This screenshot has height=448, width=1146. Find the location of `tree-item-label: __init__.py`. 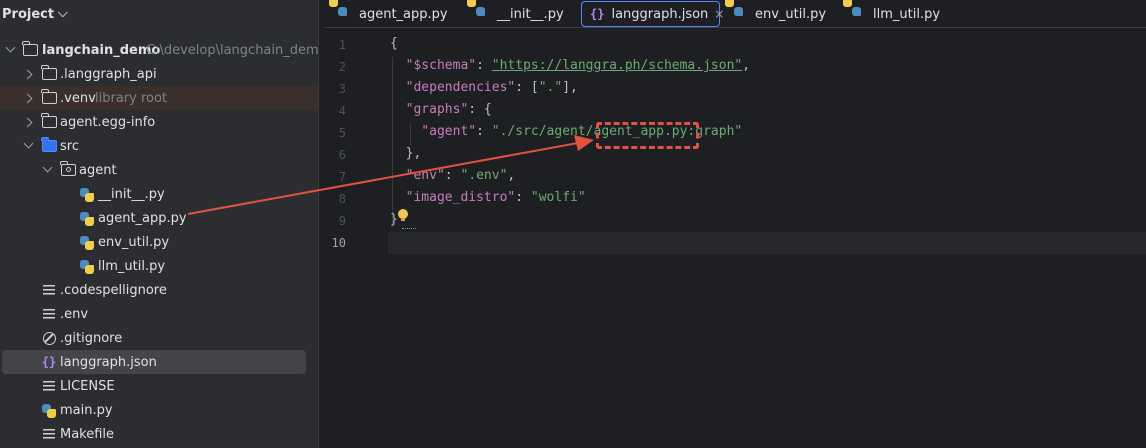

tree-item-label: __init__.py is located at coordinates (131, 194).